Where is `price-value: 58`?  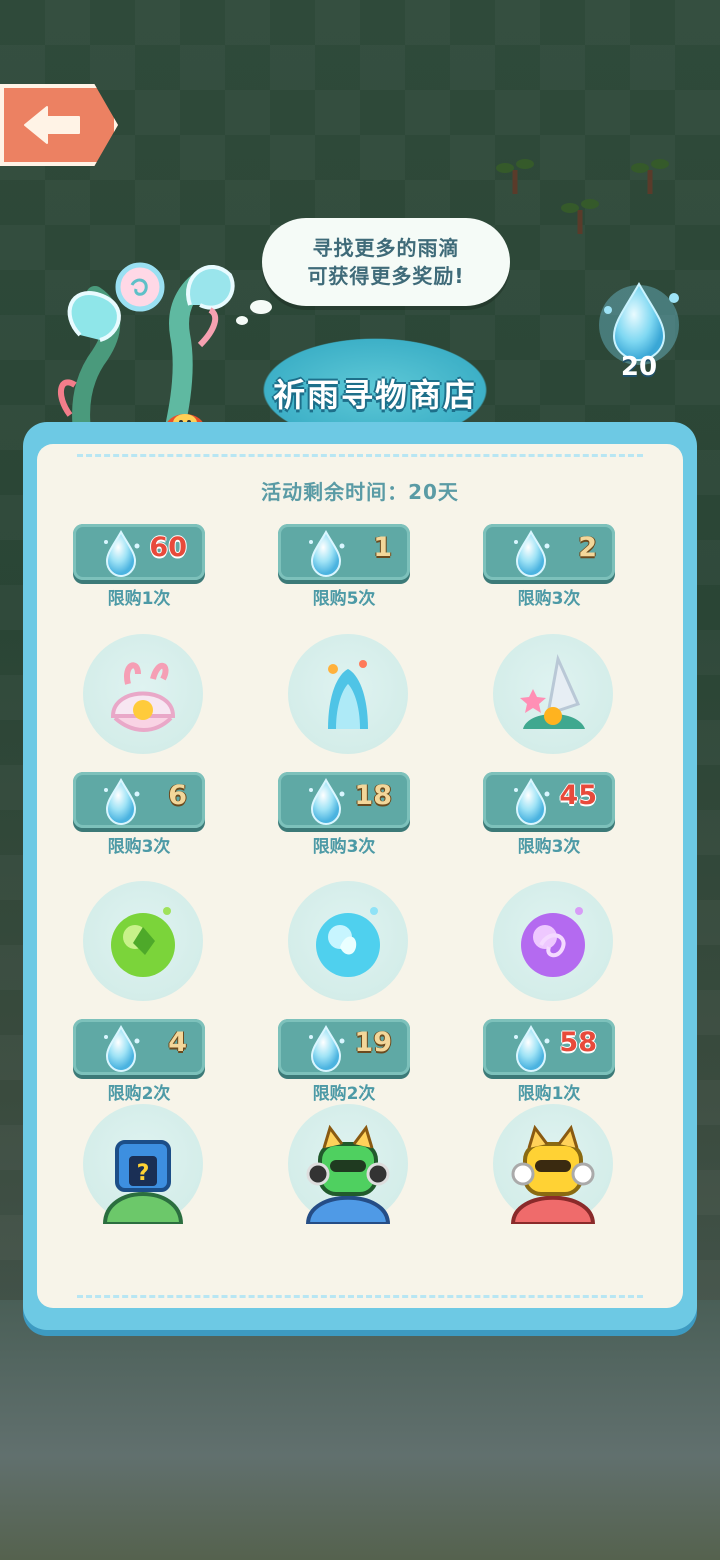 price-value: 58 is located at coordinates (578, 1042).